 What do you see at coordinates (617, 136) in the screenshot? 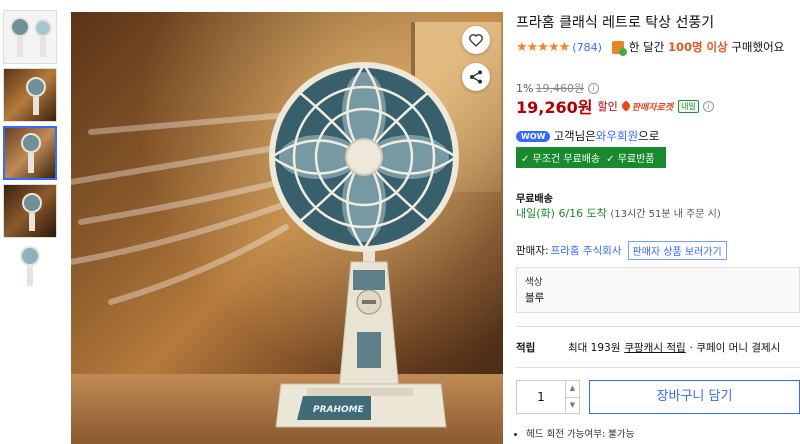
I see `wow-member-link: 와우회원` at bounding box center [617, 136].